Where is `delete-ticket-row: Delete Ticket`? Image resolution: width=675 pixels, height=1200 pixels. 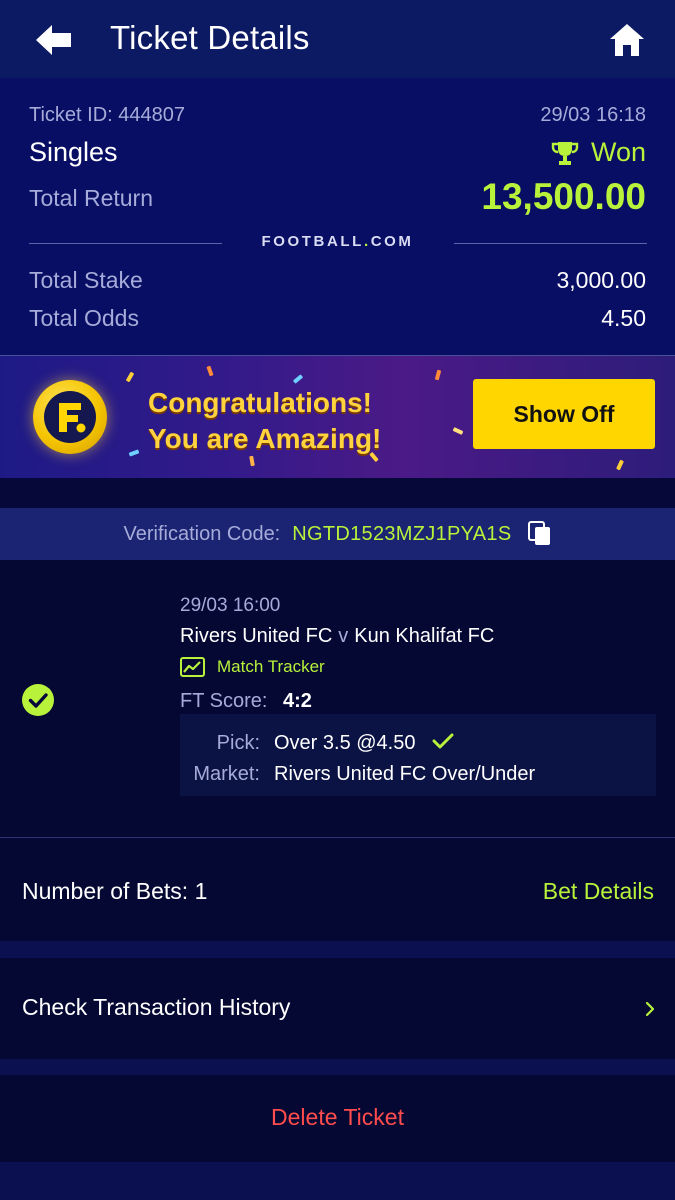 delete-ticket-row: Delete Ticket is located at coordinates (337, 1118).